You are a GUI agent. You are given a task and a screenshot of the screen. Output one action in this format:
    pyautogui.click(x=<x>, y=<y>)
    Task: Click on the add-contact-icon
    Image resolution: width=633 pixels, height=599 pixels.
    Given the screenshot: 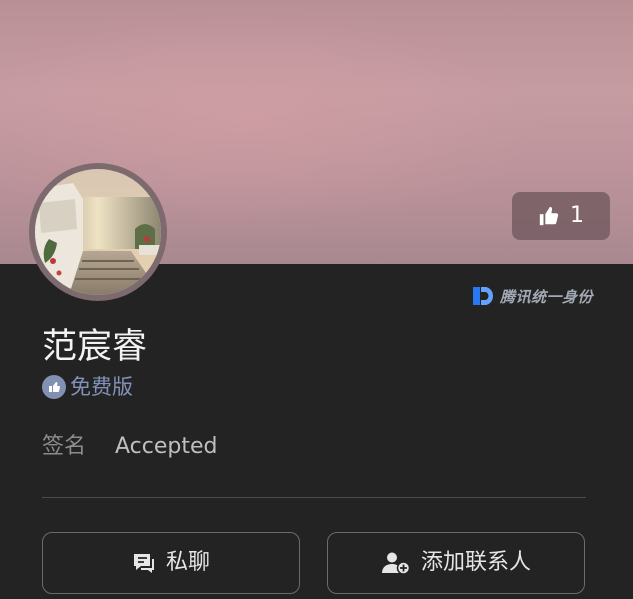 What is the action you would take?
    pyautogui.click(x=396, y=563)
    